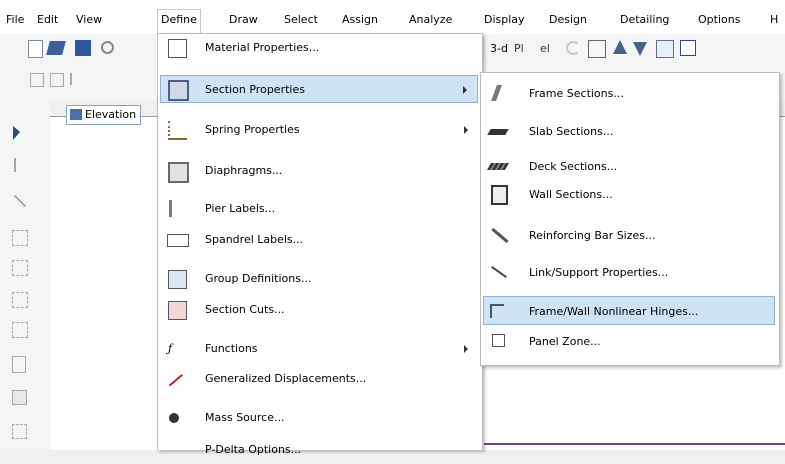 The height and width of the screenshot is (464, 785). I want to click on new-file-icon, so click(35, 49).